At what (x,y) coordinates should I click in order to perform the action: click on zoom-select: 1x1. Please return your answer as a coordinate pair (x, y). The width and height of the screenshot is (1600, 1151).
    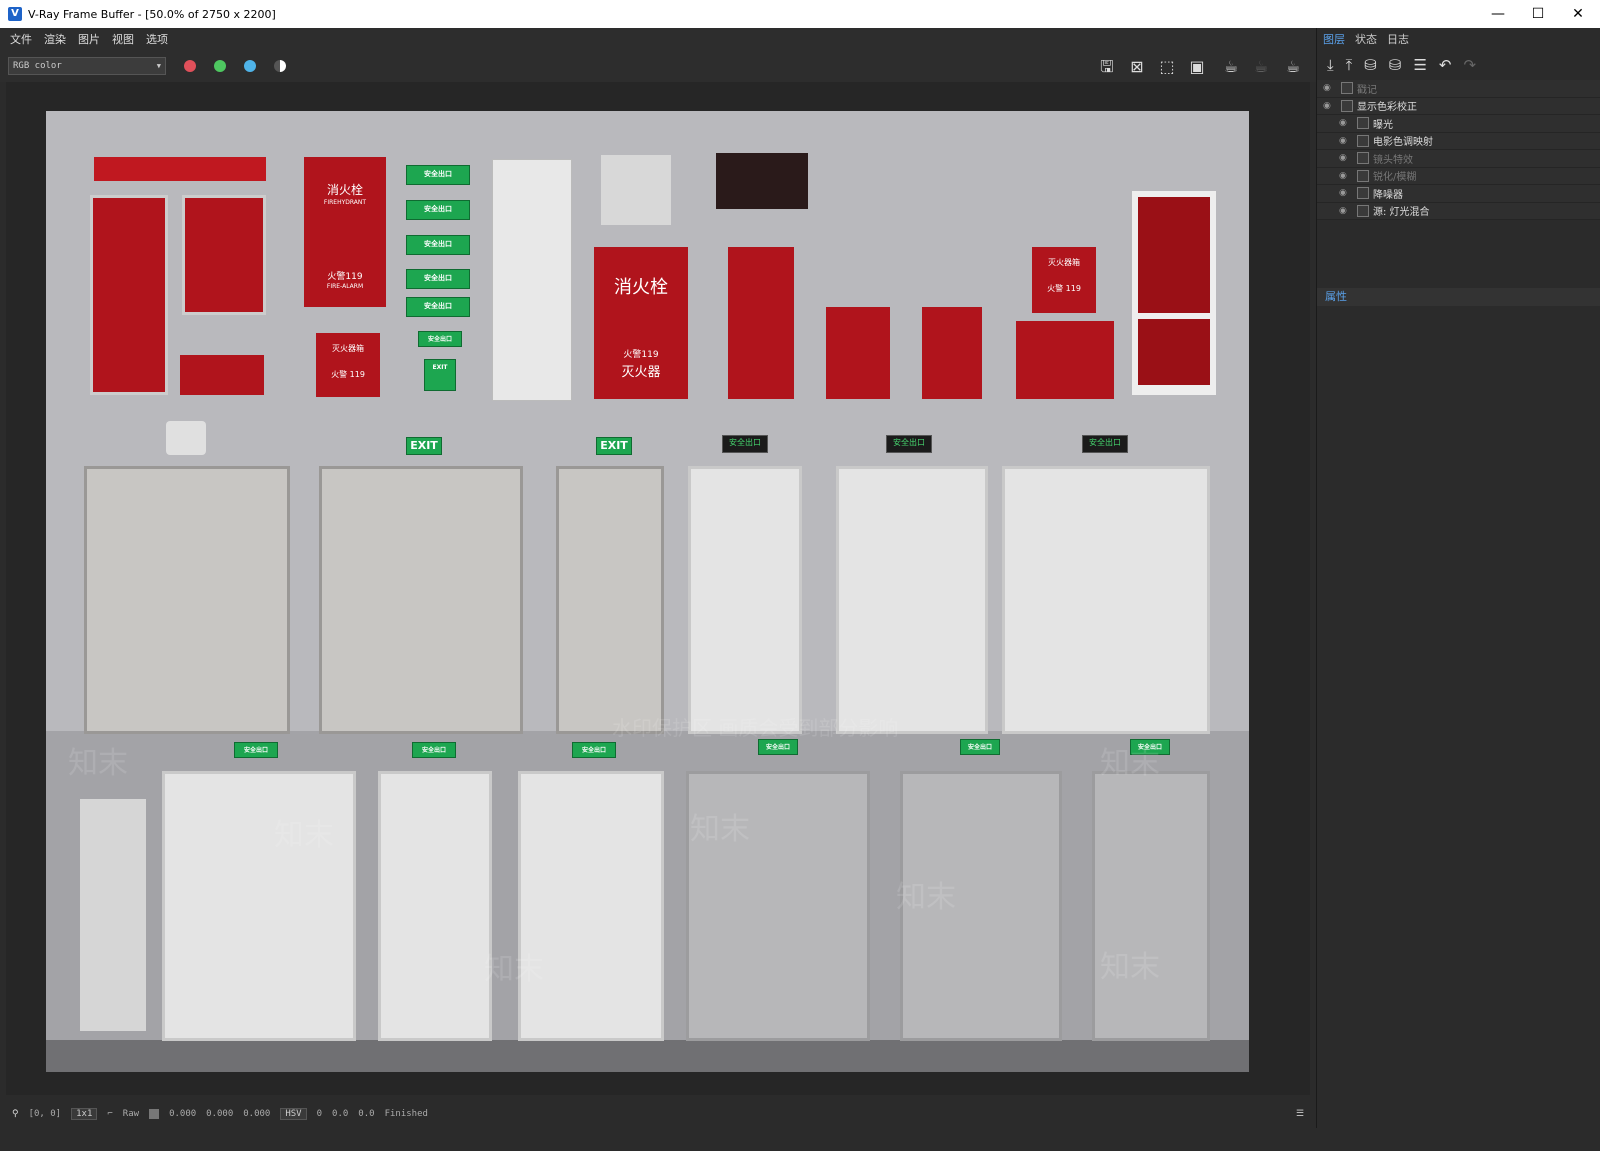
    Looking at the image, I should click on (84, 1114).